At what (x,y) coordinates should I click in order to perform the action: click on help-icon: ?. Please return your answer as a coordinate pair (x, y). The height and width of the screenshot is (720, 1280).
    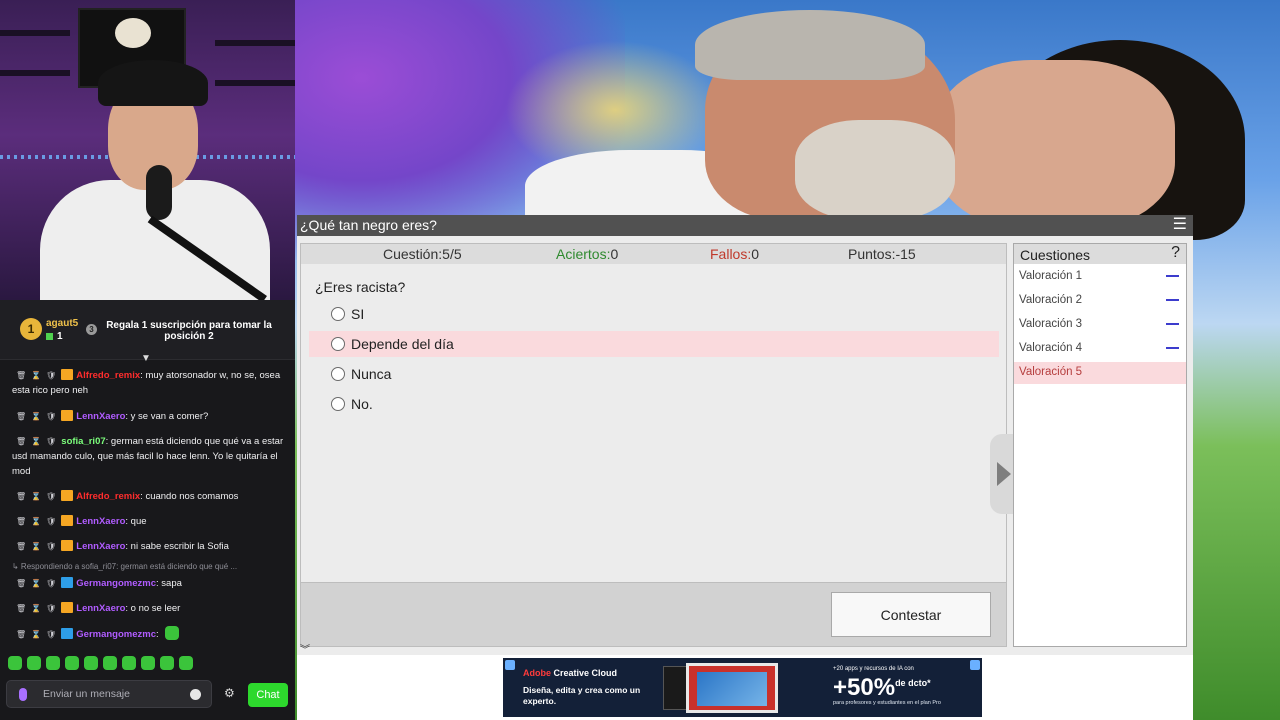
    Looking at the image, I should click on (1175, 253).